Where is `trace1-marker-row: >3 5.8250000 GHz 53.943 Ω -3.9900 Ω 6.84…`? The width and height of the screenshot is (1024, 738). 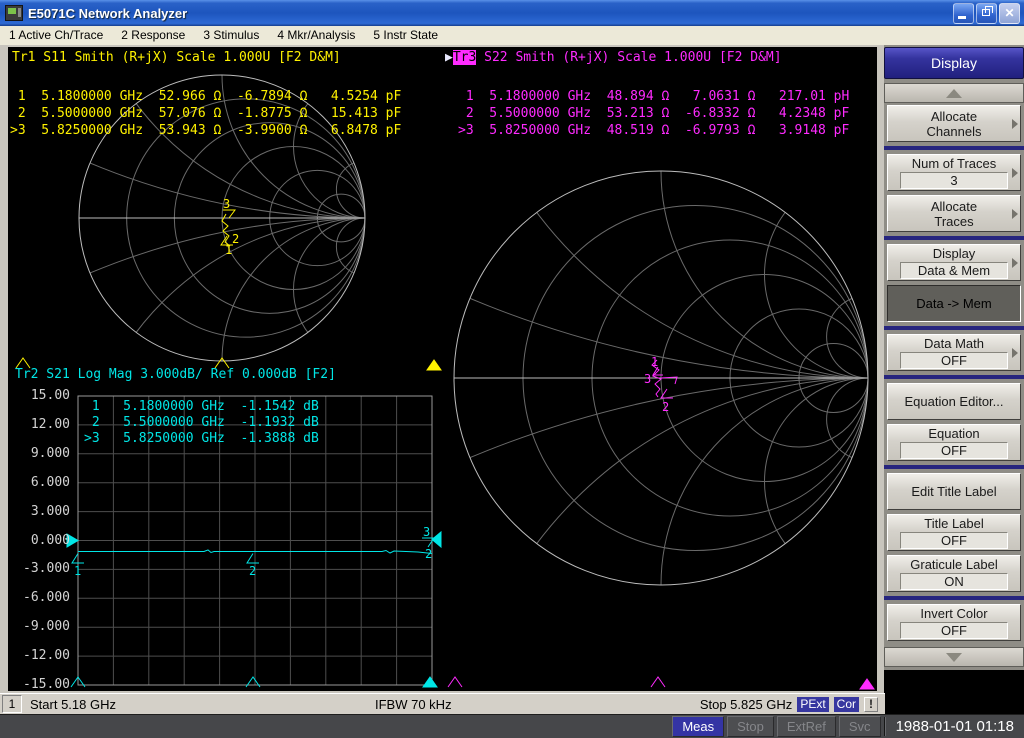
trace1-marker-row: >3 5.8250000 GHz 53.943 Ω -3.9900 Ω 6.84… is located at coordinates (206, 130).